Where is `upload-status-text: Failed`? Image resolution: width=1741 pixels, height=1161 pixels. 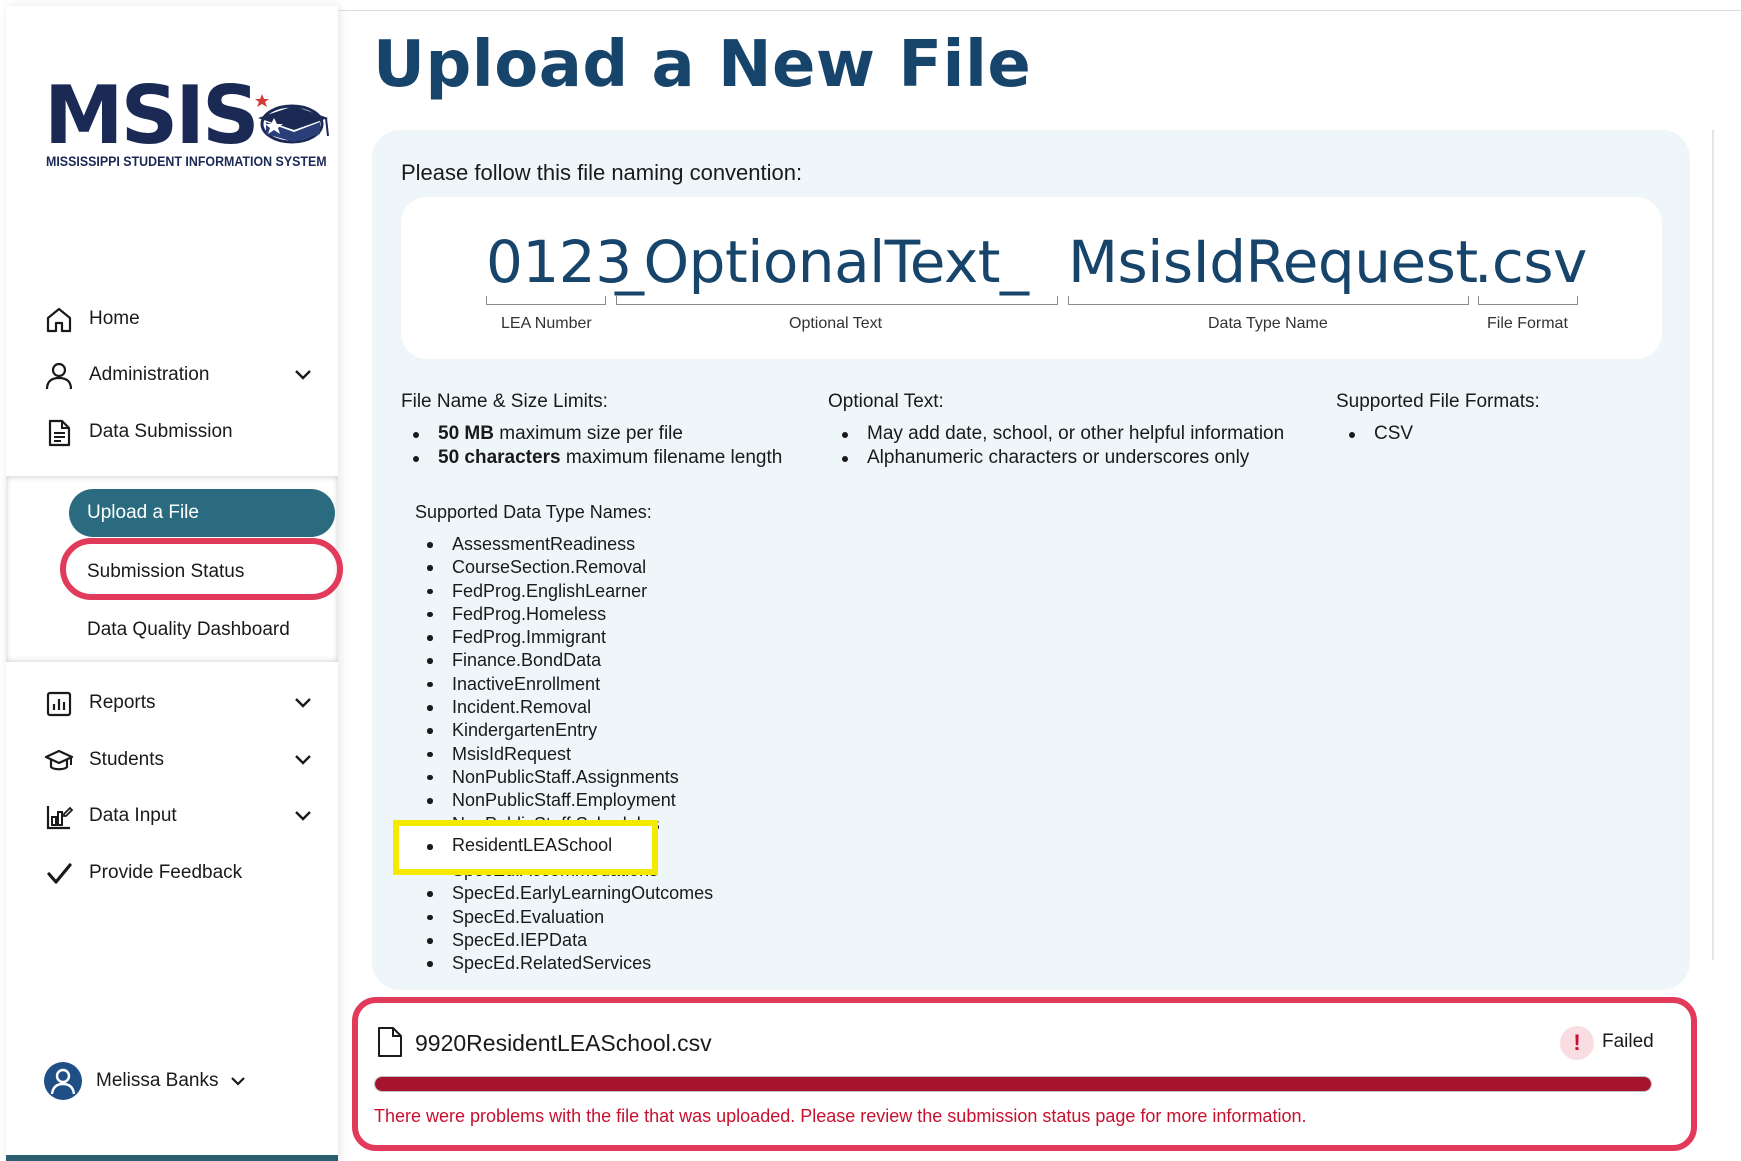 upload-status-text: Failed is located at coordinates (1628, 1041).